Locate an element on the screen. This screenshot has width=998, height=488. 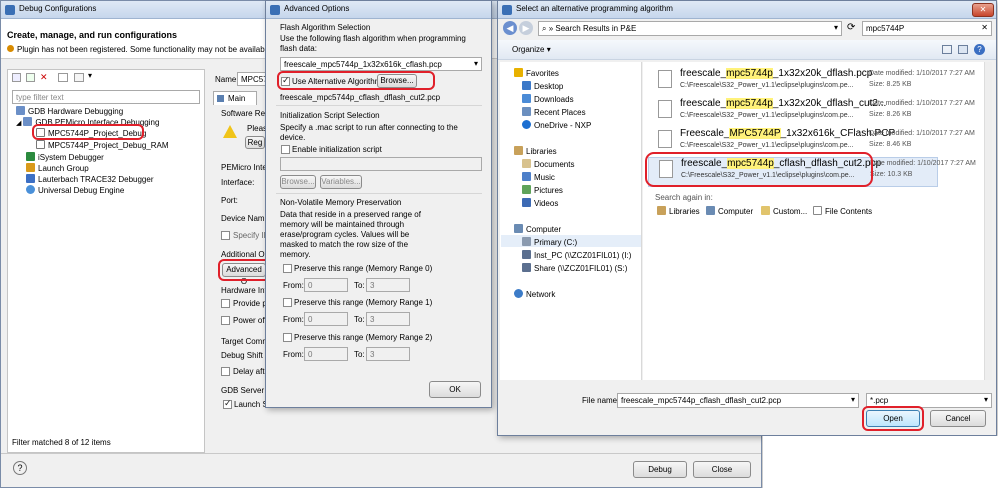
register-button: Reg is located at coordinates (255, 142).